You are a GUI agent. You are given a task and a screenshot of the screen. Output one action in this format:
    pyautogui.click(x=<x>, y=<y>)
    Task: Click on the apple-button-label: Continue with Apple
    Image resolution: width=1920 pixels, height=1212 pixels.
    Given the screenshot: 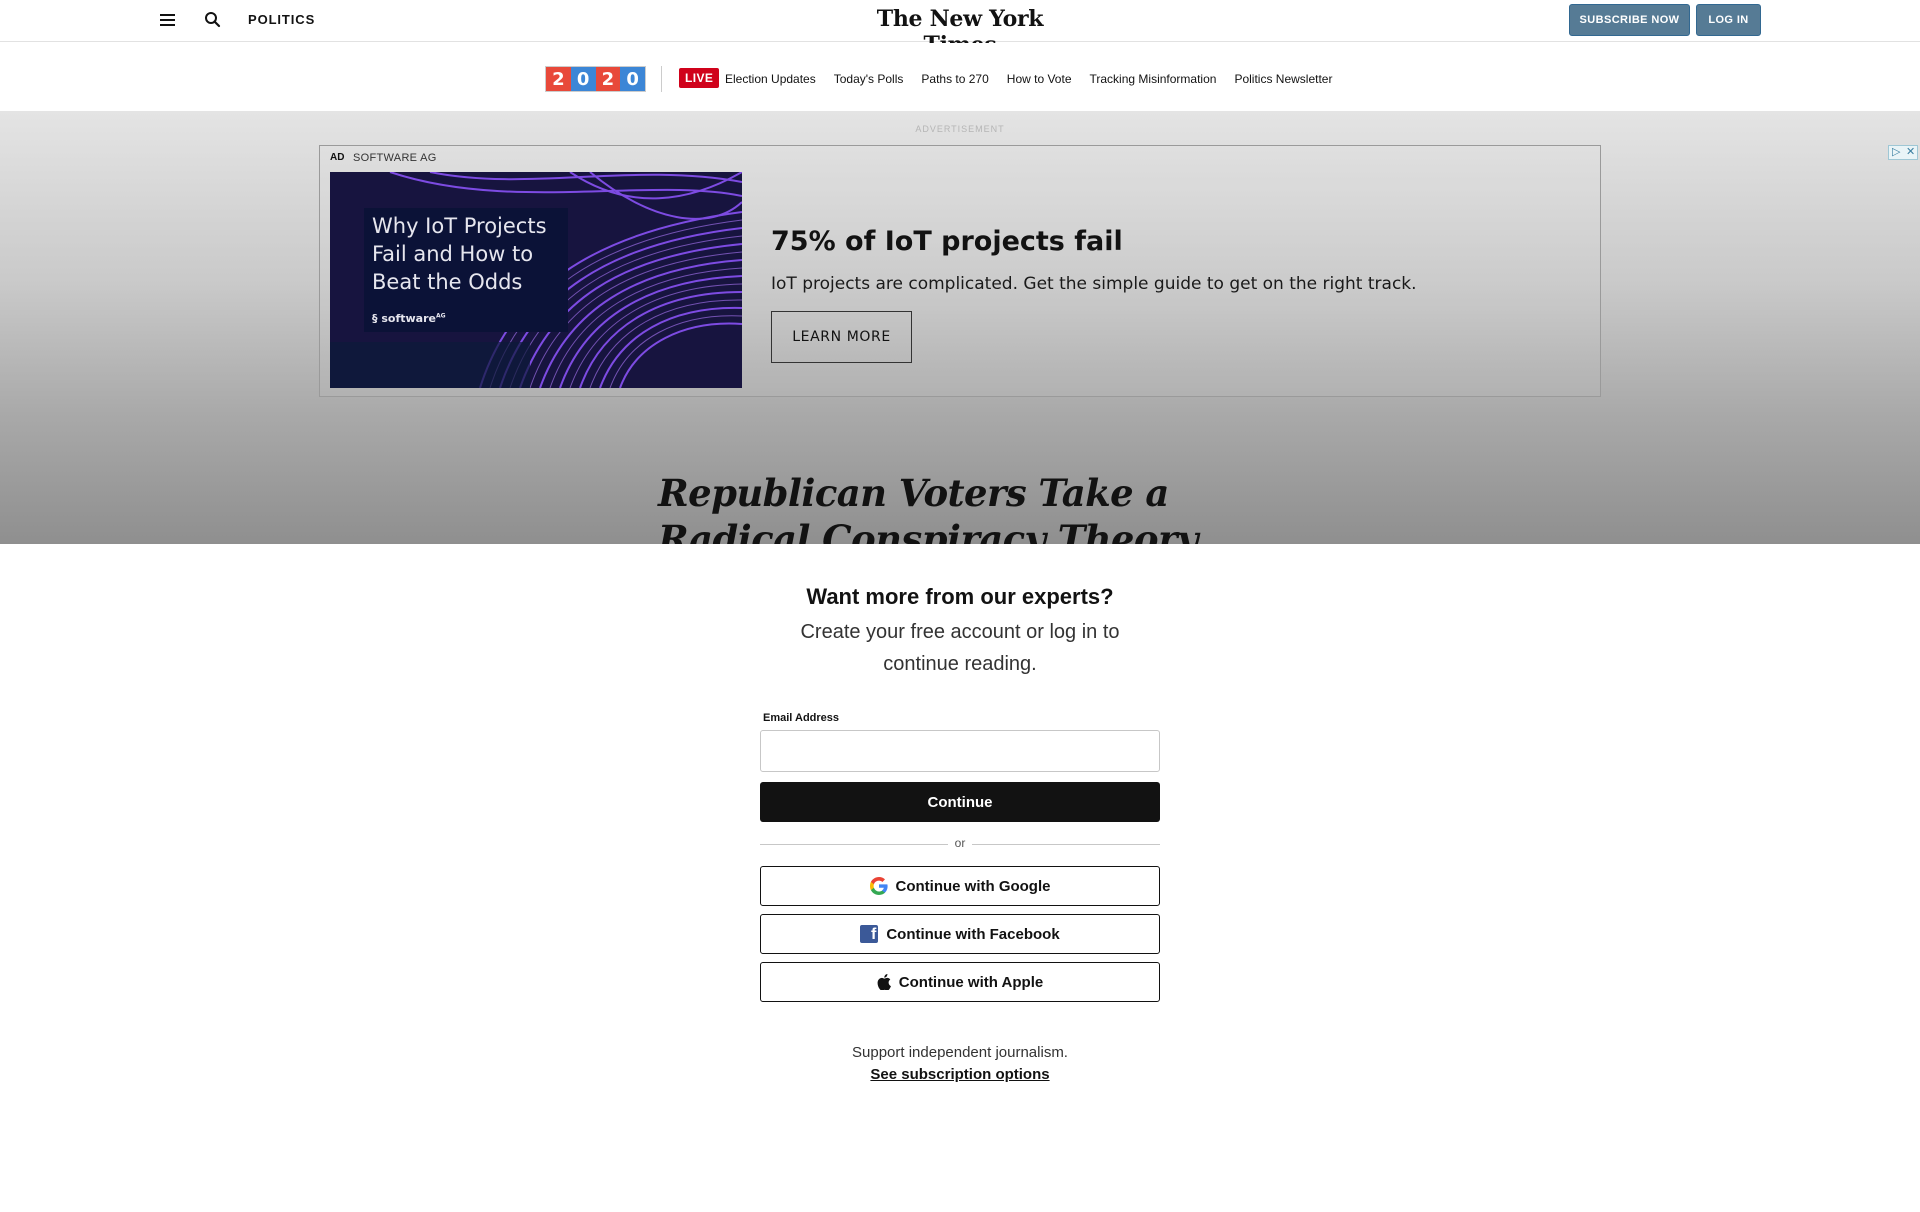 What is the action you would take?
    pyautogui.click(x=971, y=982)
    